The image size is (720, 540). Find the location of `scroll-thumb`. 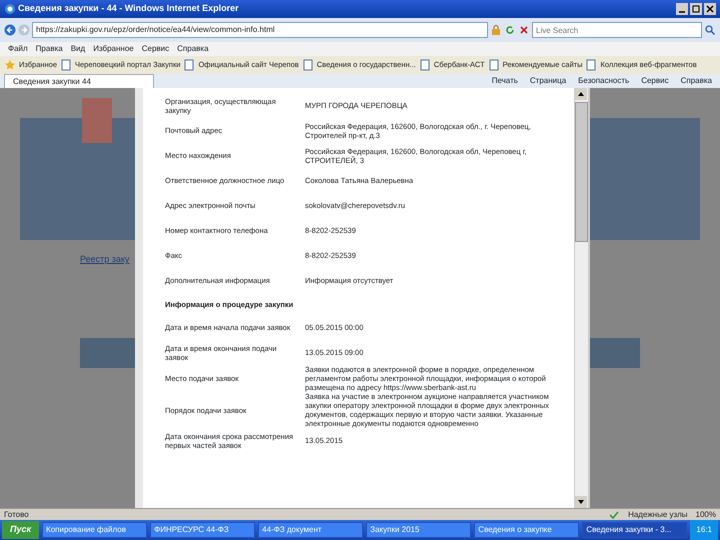

scroll-thumb is located at coordinates (581, 172).